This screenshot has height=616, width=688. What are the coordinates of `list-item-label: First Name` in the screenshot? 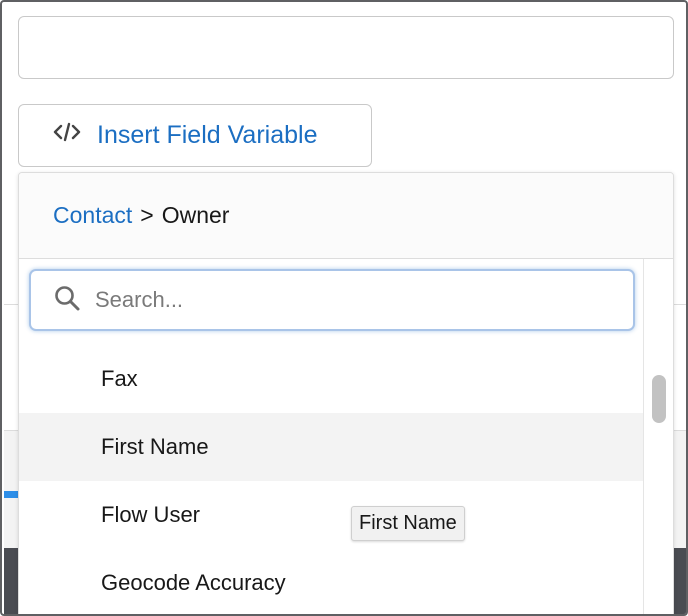 It's located at (155, 446).